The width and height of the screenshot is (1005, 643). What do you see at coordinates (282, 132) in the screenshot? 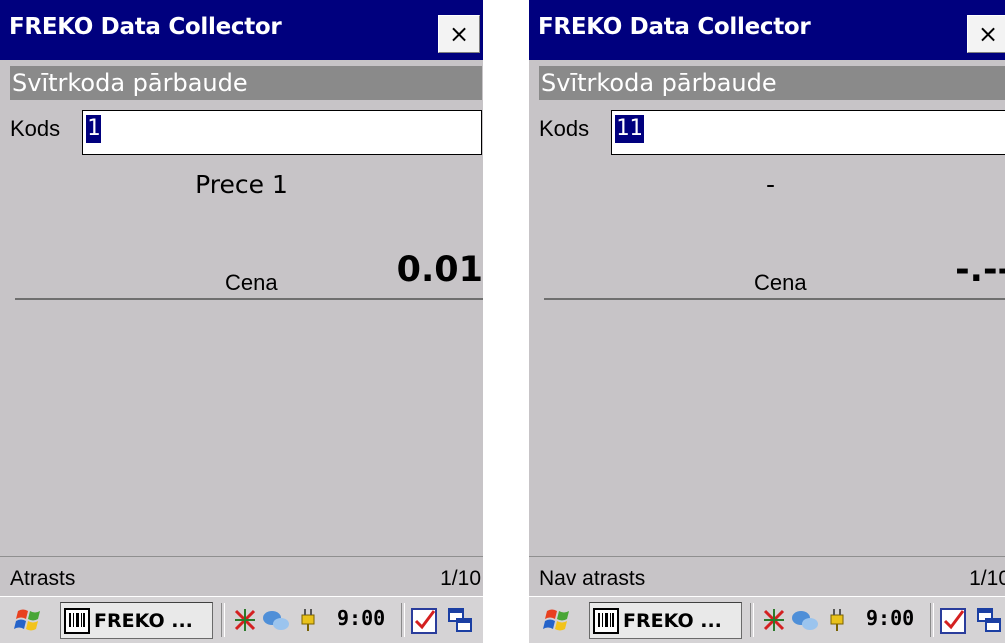
I see `kods-input: 1` at bounding box center [282, 132].